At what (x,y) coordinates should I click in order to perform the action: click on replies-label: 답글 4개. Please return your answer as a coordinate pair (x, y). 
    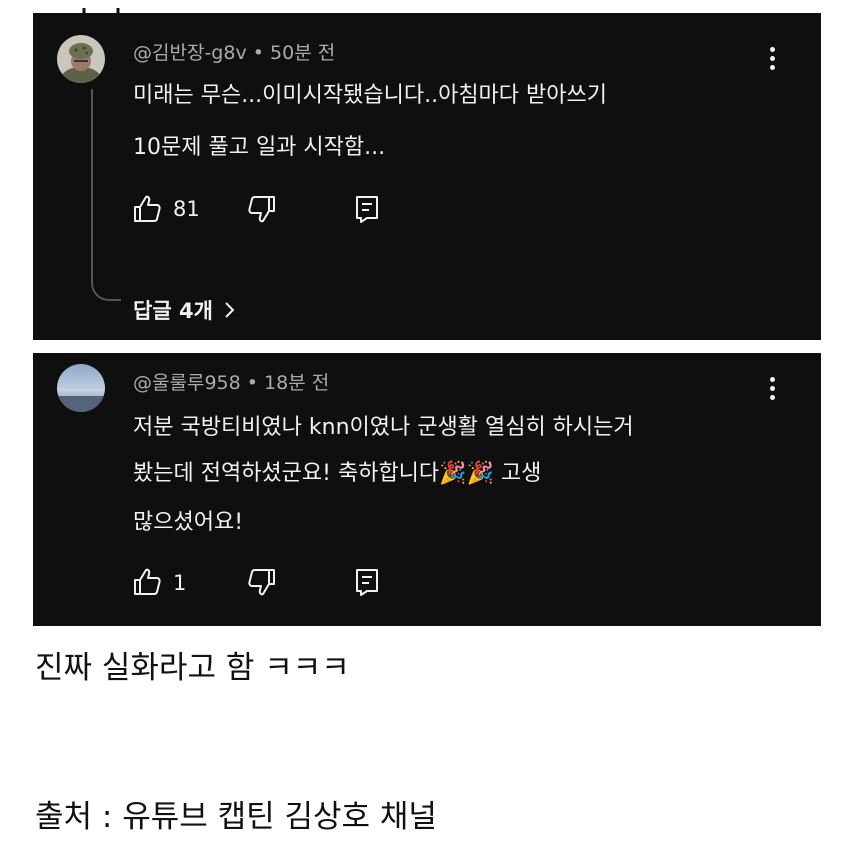
    Looking at the image, I should click on (173, 311).